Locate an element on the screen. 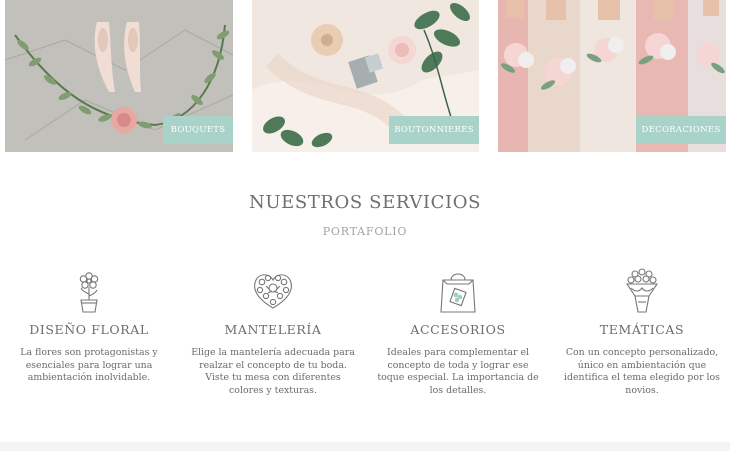 This screenshot has width=730, height=451. footer-band is located at coordinates (365, 446).